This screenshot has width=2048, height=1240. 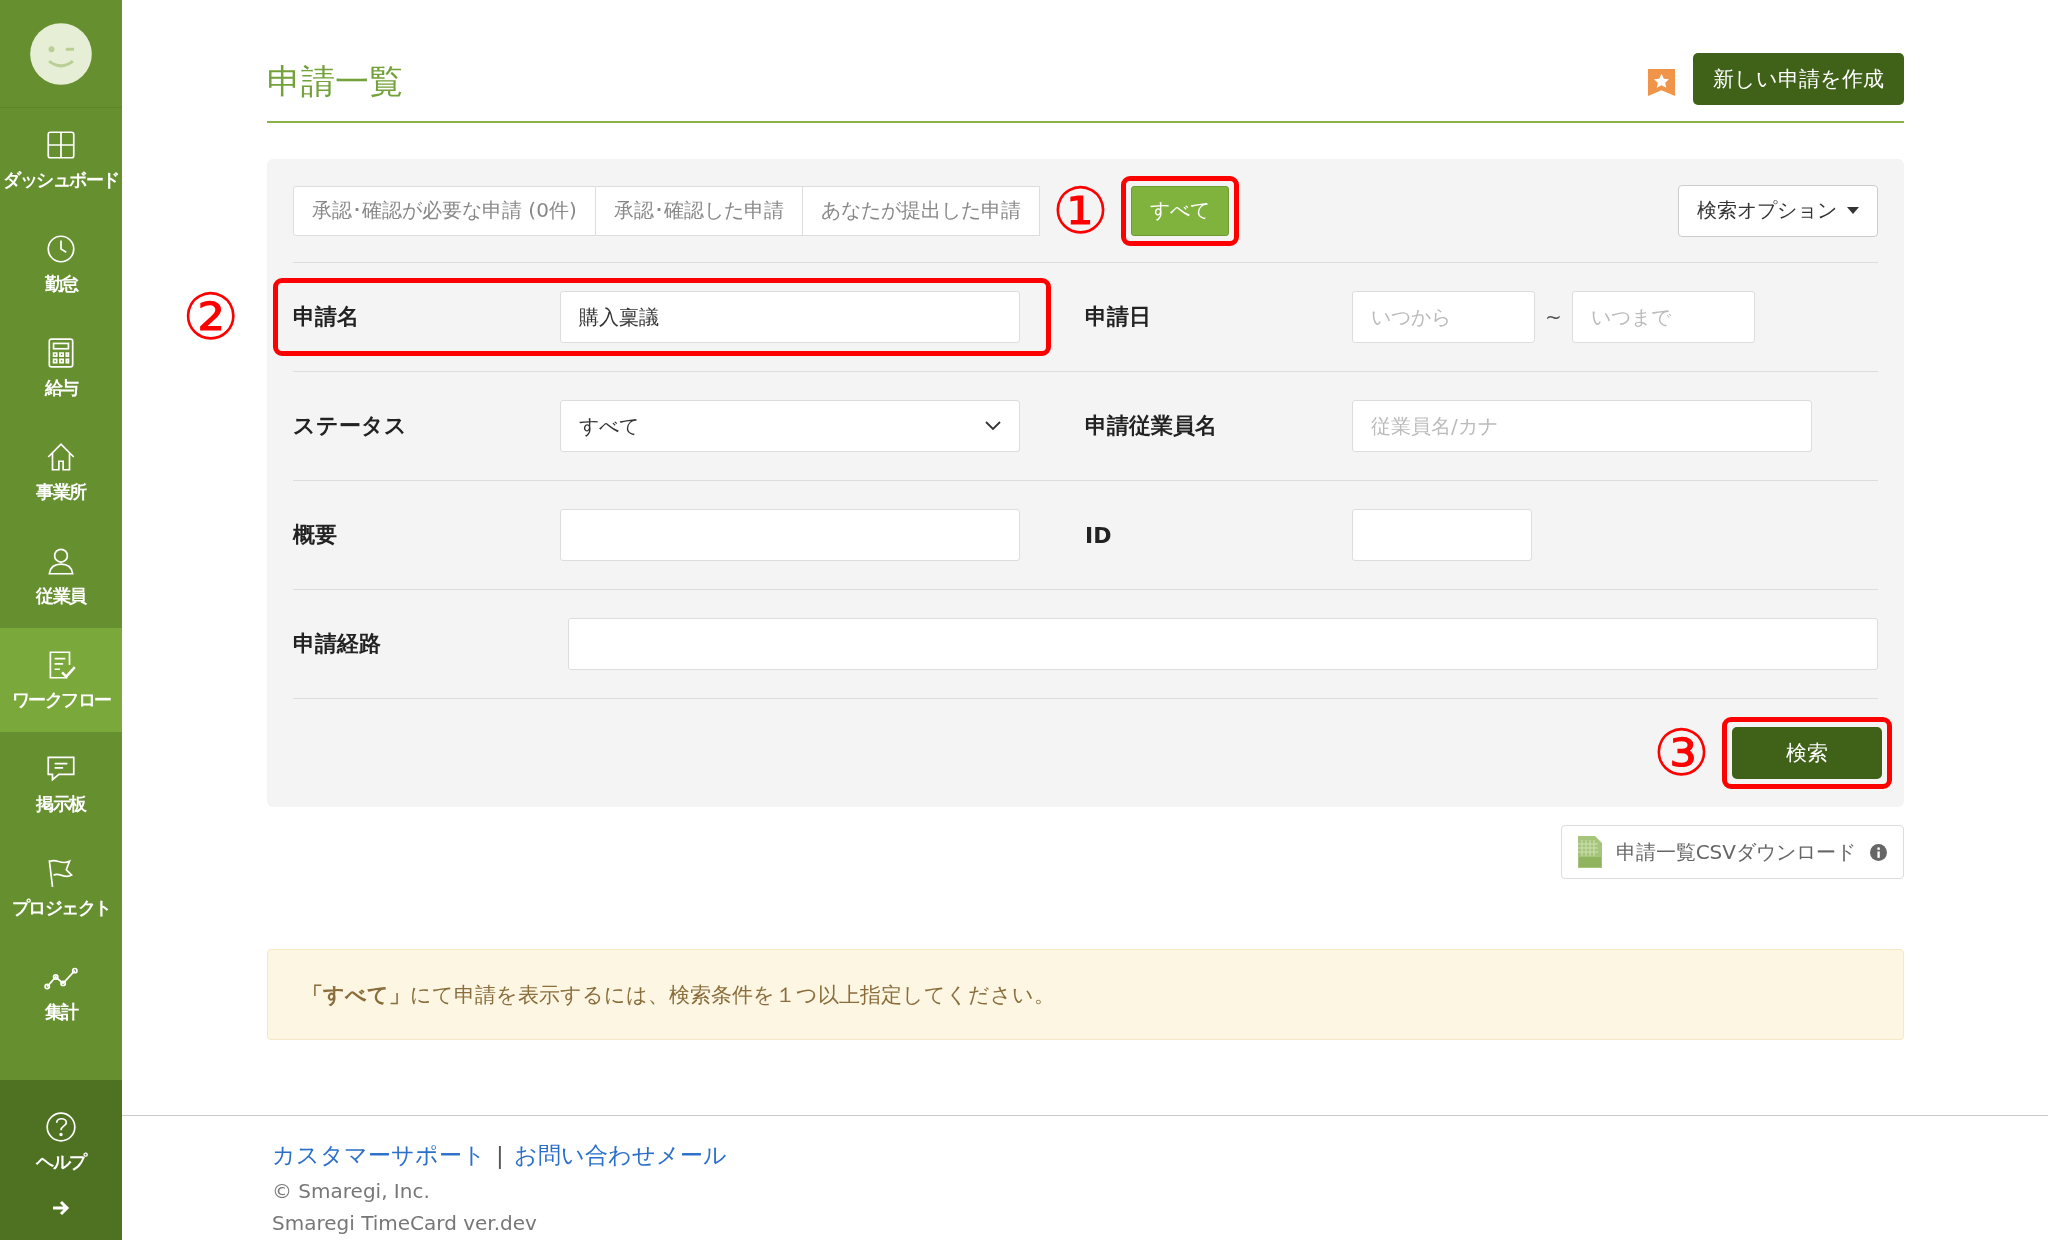 What do you see at coordinates (1118, 317) in the screenshot?
I see `field-label: 申請日` at bounding box center [1118, 317].